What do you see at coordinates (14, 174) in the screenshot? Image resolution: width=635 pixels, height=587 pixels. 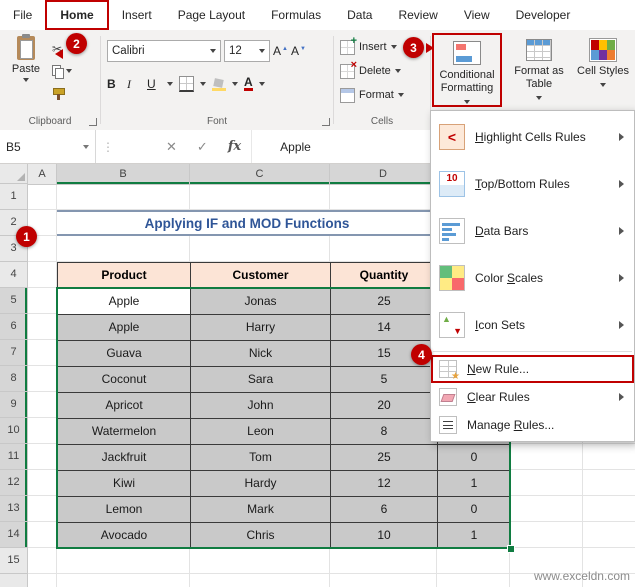 I see `select-all-corner` at bounding box center [14, 174].